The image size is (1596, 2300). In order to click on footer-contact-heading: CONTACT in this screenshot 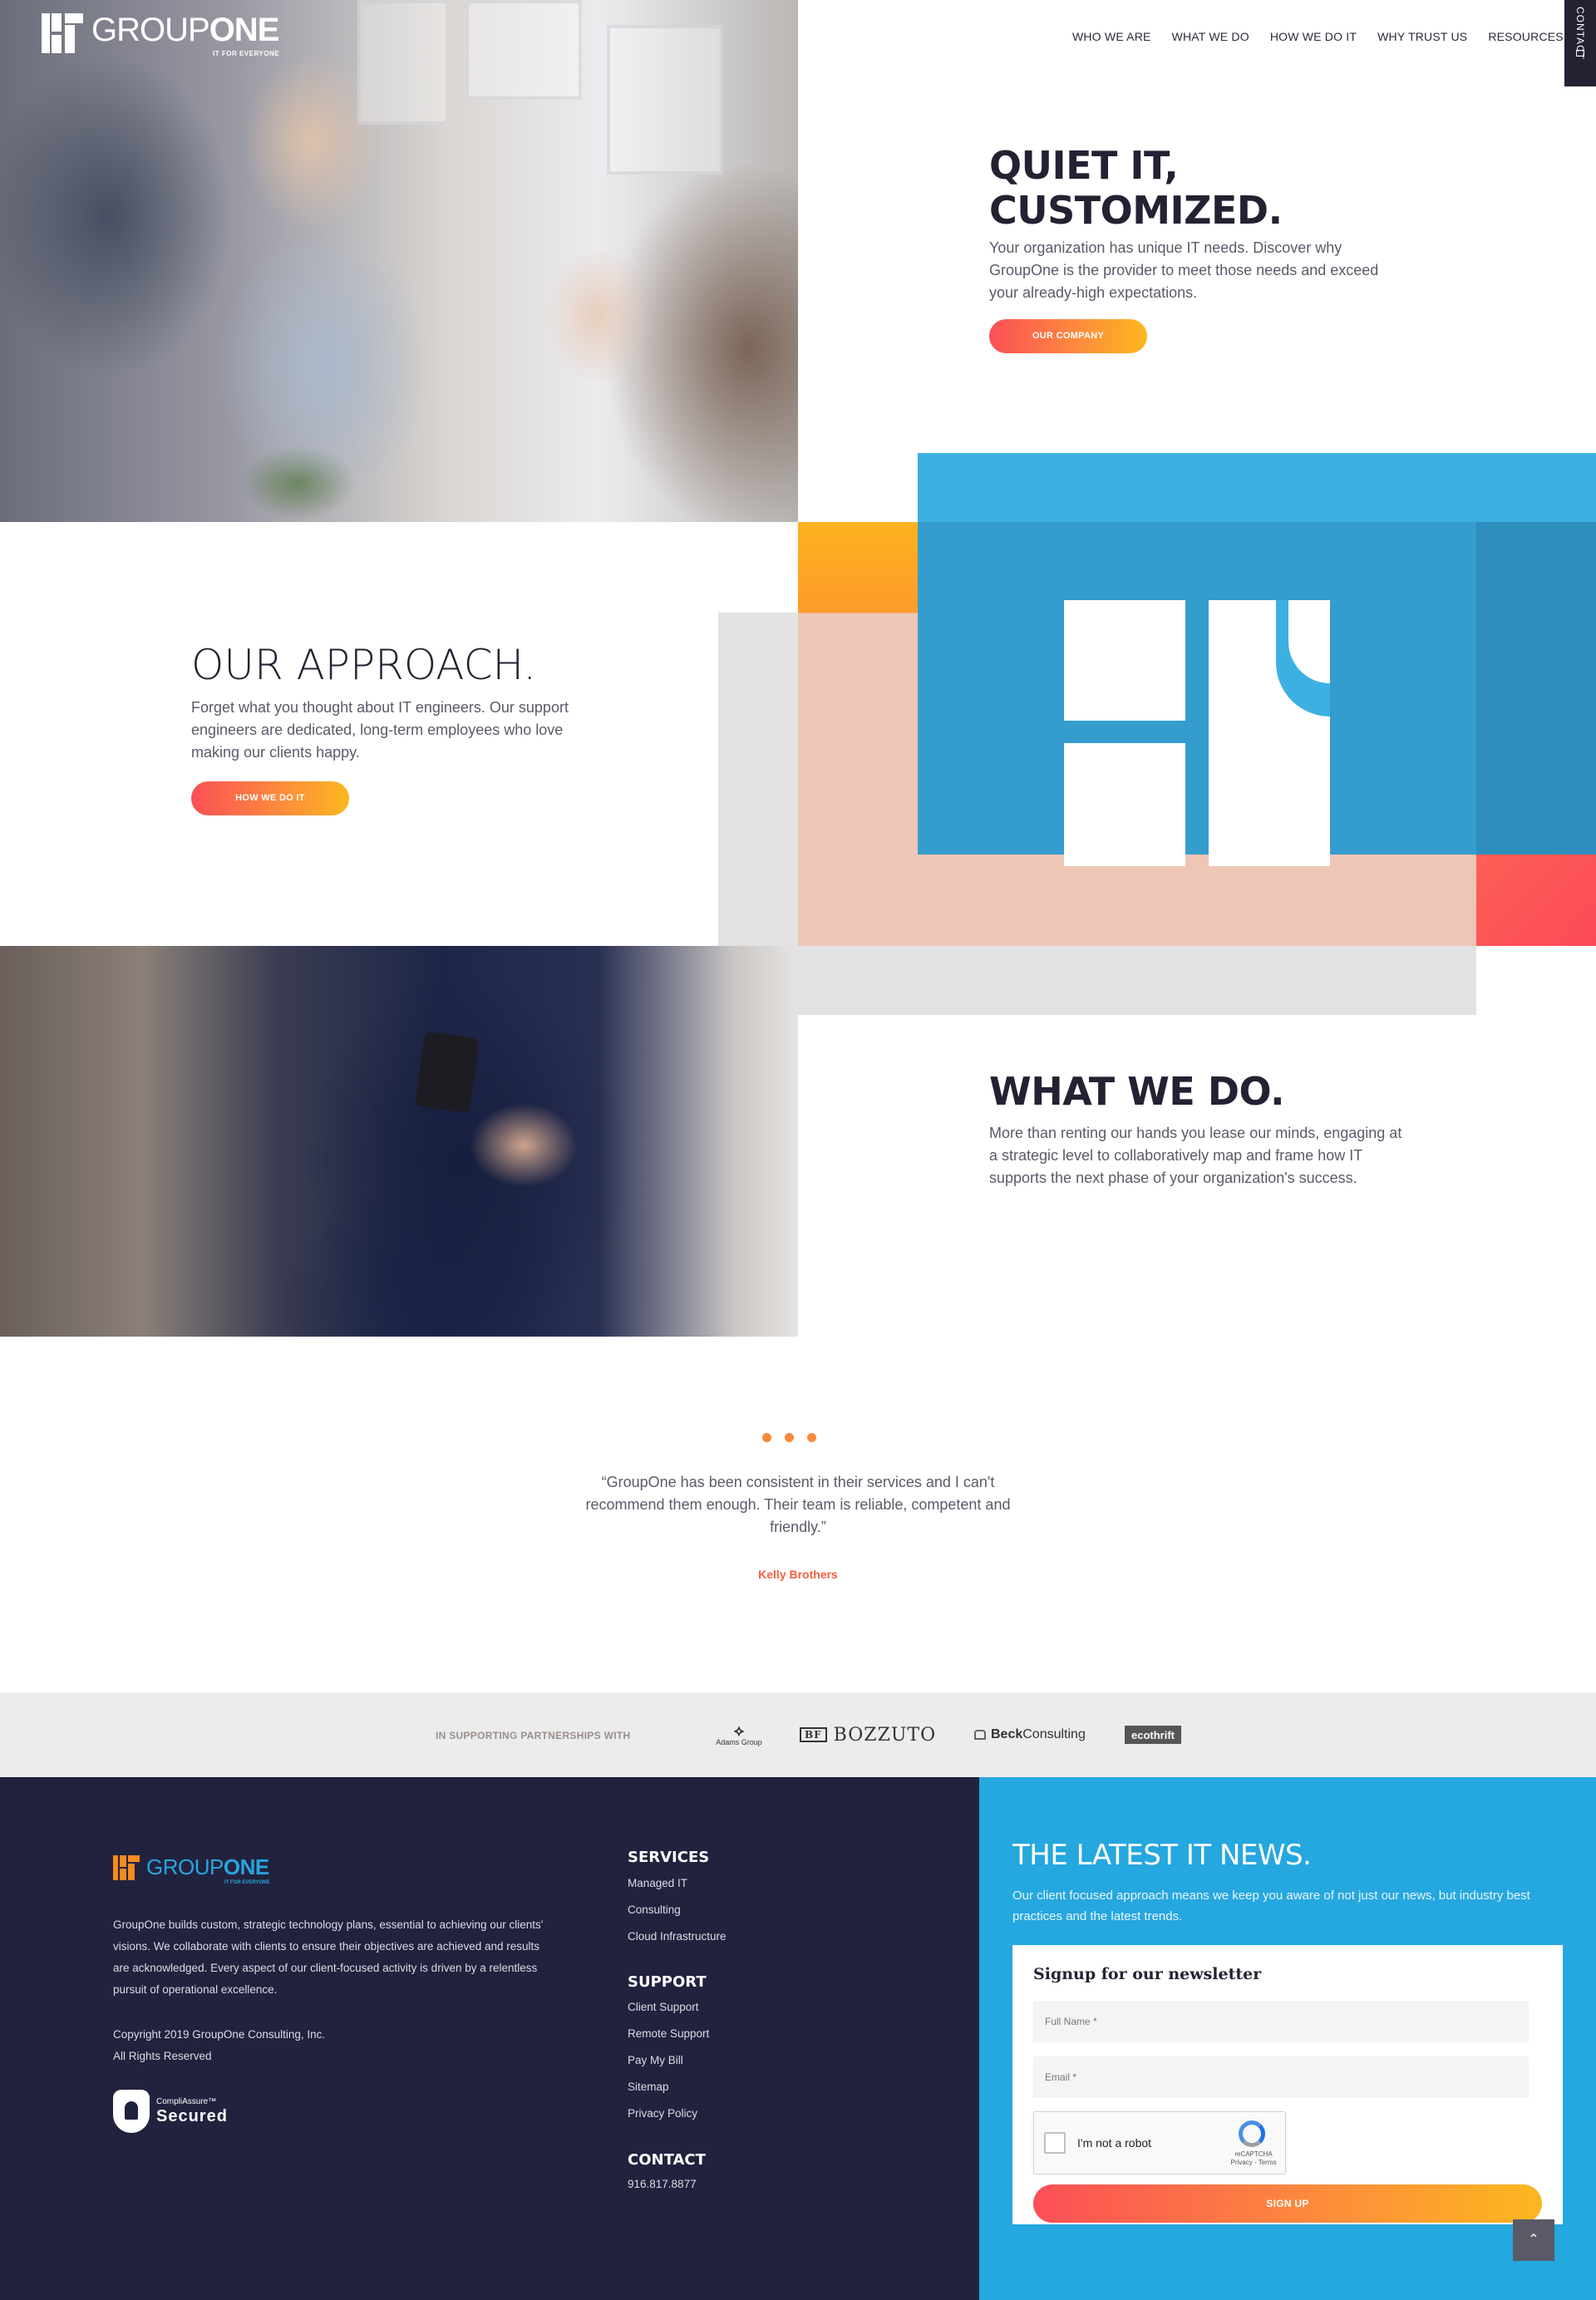, I will do `click(667, 2160)`.